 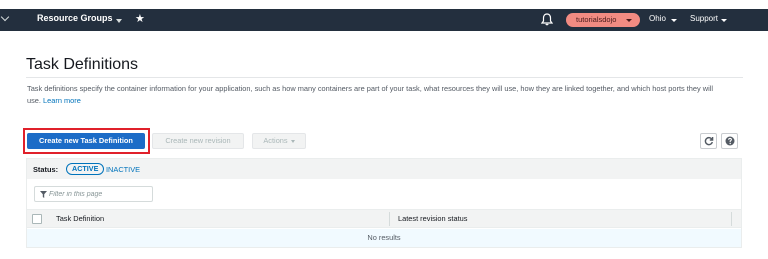 What do you see at coordinates (384, 77) in the screenshot?
I see `header-divider` at bounding box center [384, 77].